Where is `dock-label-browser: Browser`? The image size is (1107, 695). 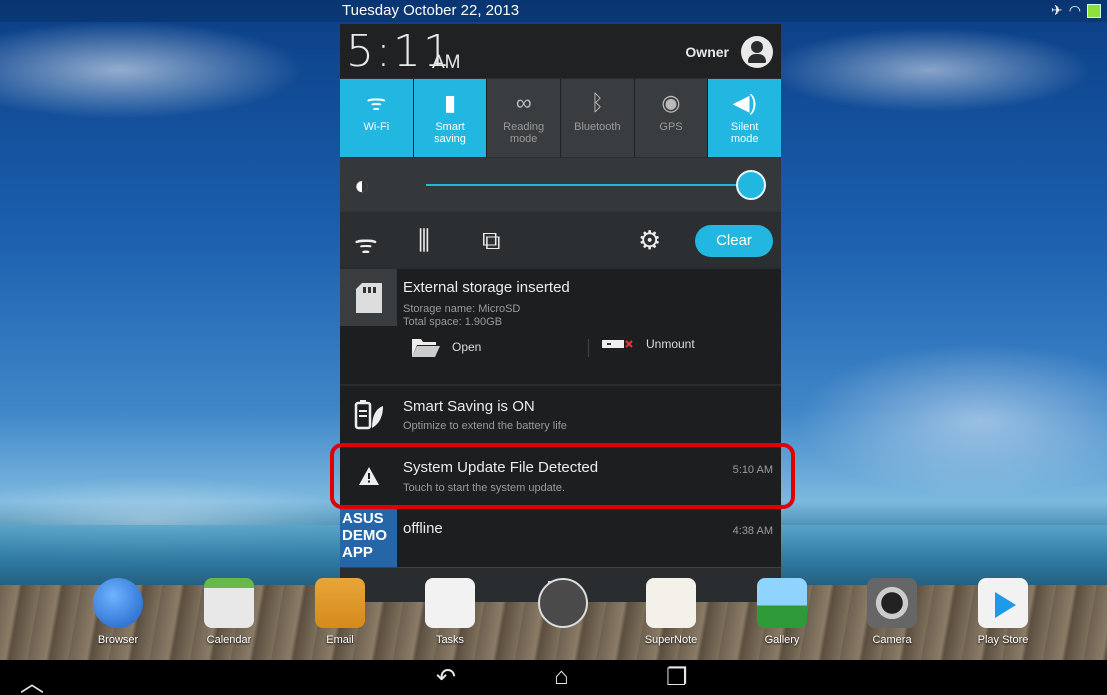 dock-label-browser: Browser is located at coordinates (118, 640).